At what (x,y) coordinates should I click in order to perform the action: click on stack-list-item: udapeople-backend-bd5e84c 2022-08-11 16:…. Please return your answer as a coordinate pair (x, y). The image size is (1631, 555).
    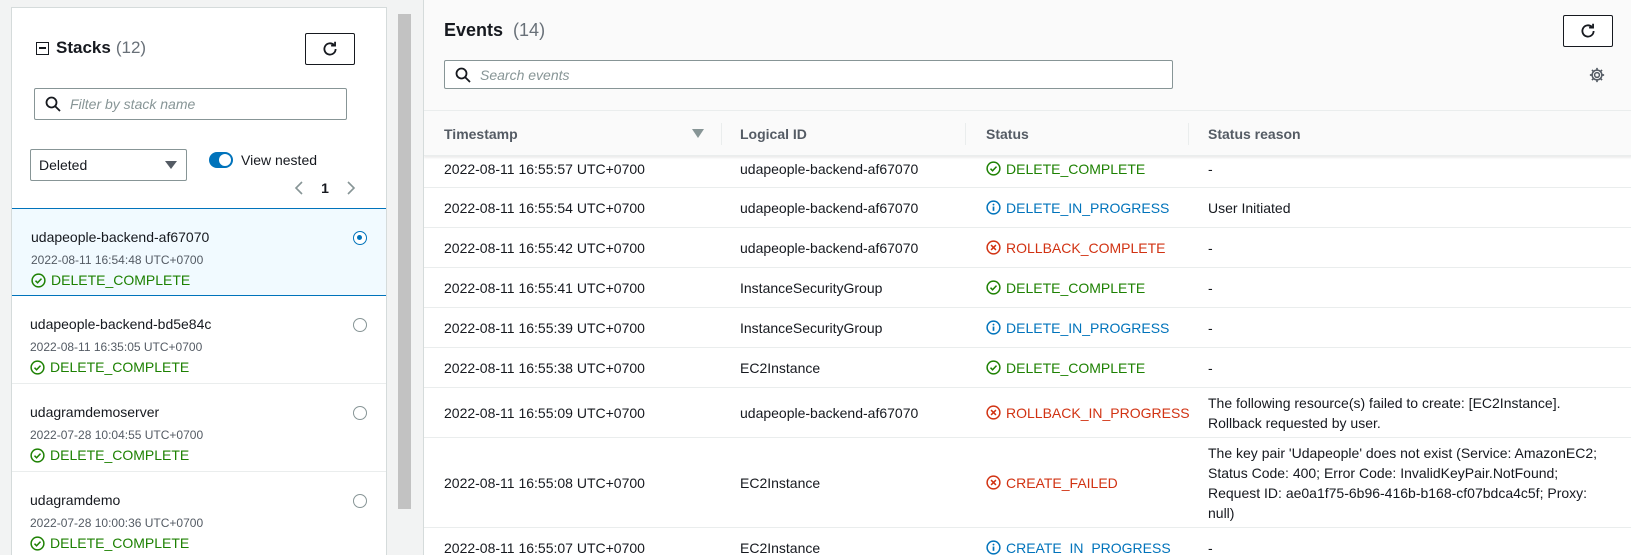
    Looking at the image, I should click on (199, 340).